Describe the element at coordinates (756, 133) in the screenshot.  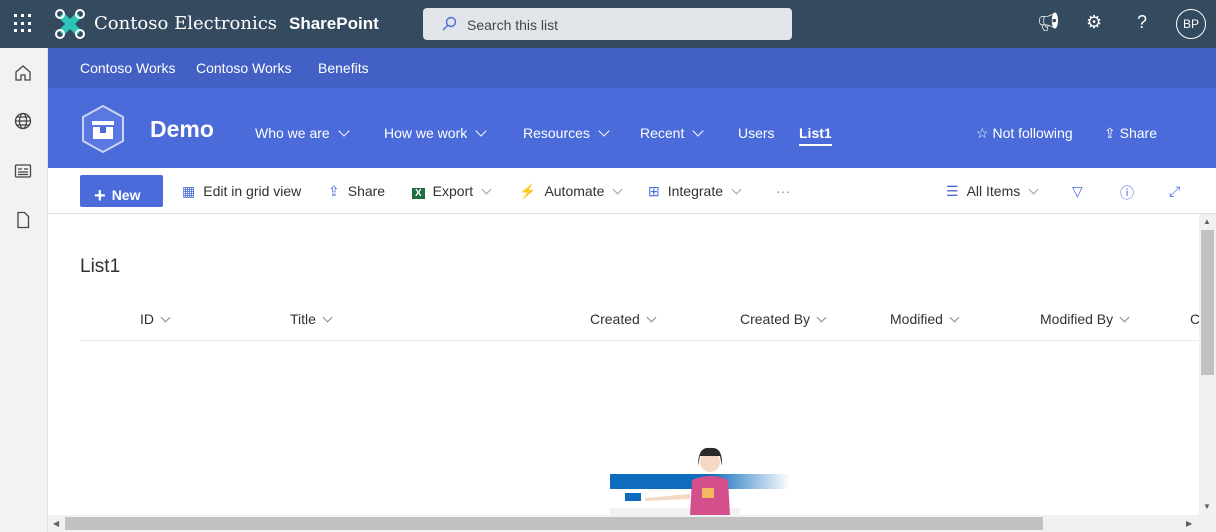
I see `nav-users: Users` at that location.